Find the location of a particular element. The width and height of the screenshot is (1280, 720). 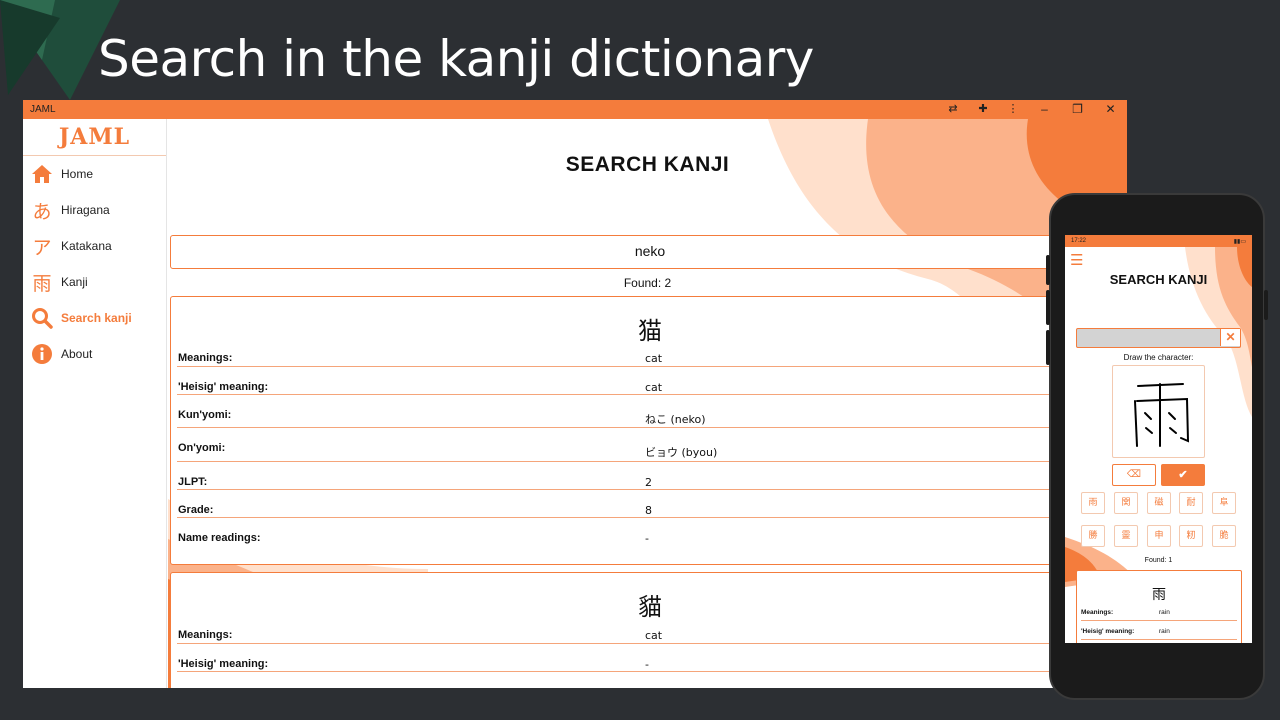

status-time: 17:22 is located at coordinates (1079, 241).